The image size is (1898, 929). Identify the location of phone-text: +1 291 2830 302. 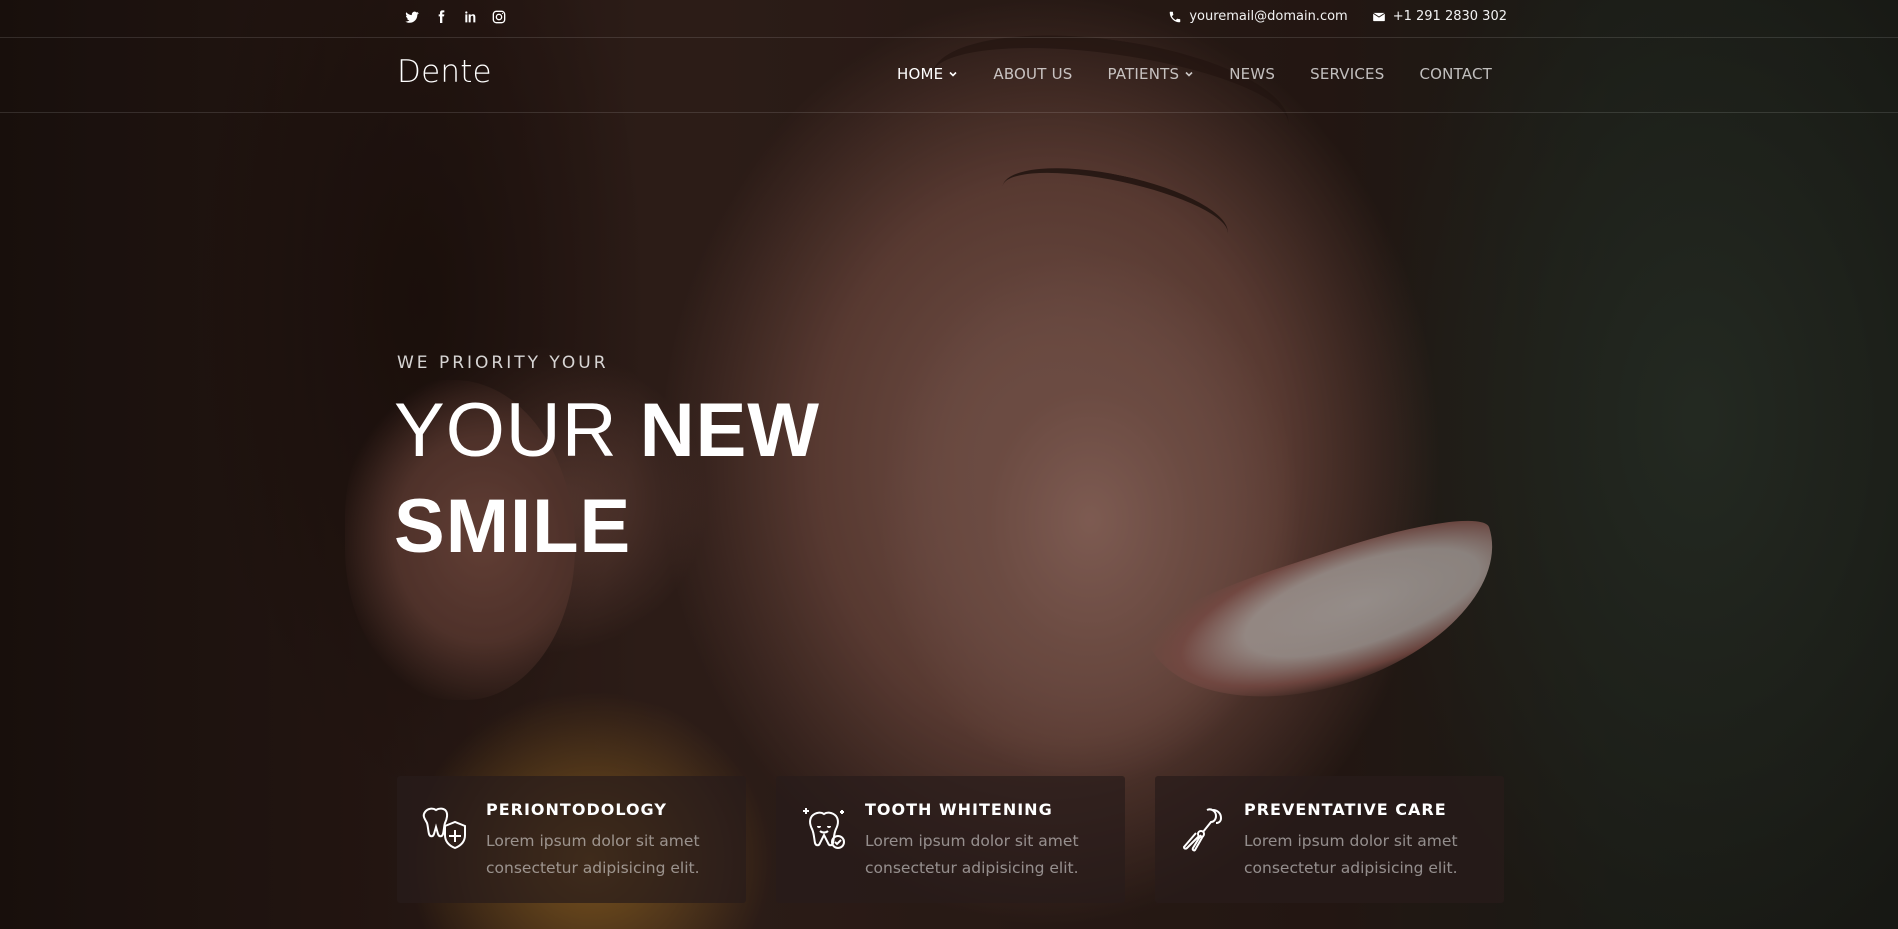
(1449, 16).